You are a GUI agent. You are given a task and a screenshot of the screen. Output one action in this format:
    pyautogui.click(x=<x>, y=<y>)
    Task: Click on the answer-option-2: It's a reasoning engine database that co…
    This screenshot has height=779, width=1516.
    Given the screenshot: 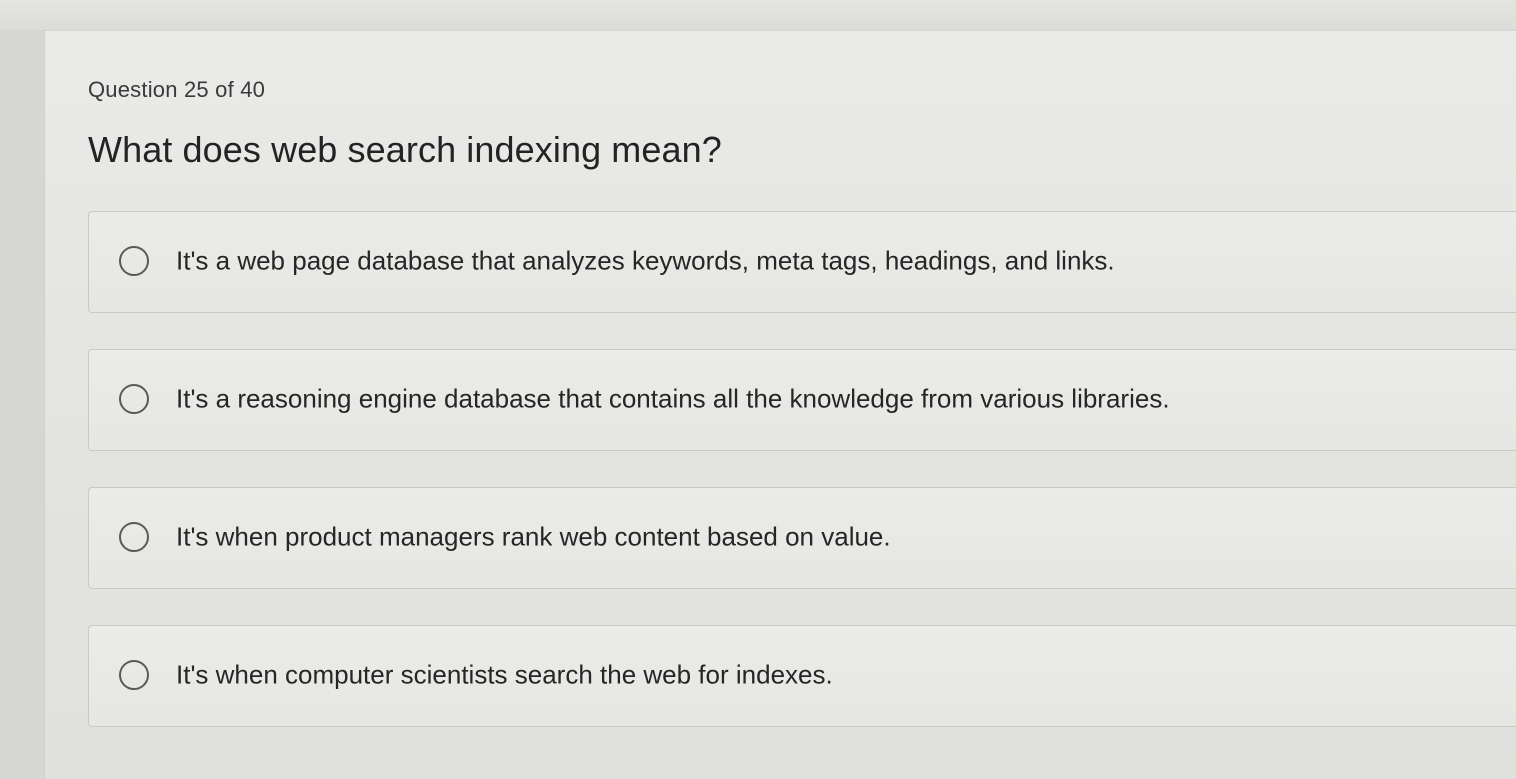 What is the action you would take?
    pyautogui.click(x=802, y=400)
    